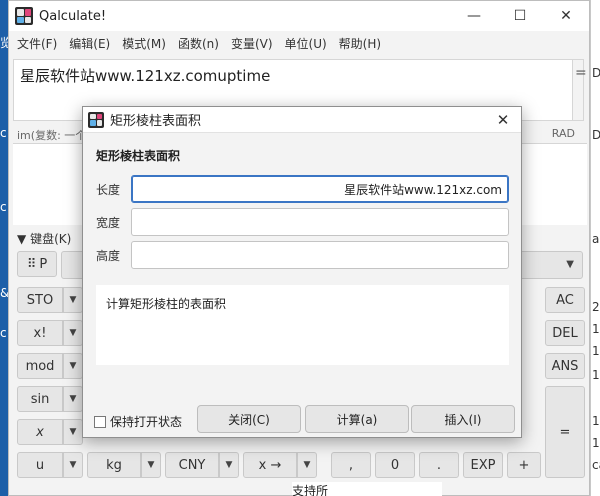 This screenshot has width=600, height=496. I want to click on desktop-bottom-text: 支持所, so click(367, 489).